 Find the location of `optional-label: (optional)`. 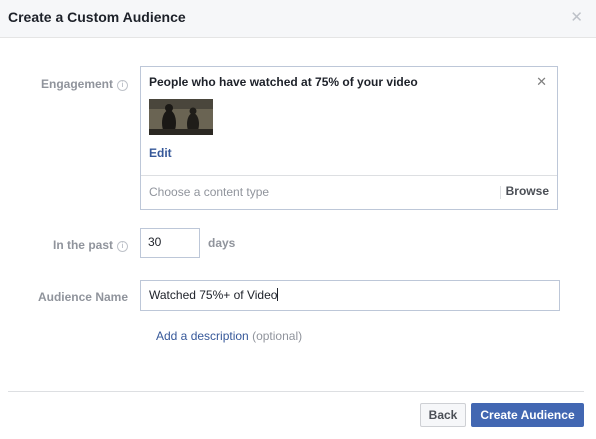

optional-label: (optional) is located at coordinates (277, 336).